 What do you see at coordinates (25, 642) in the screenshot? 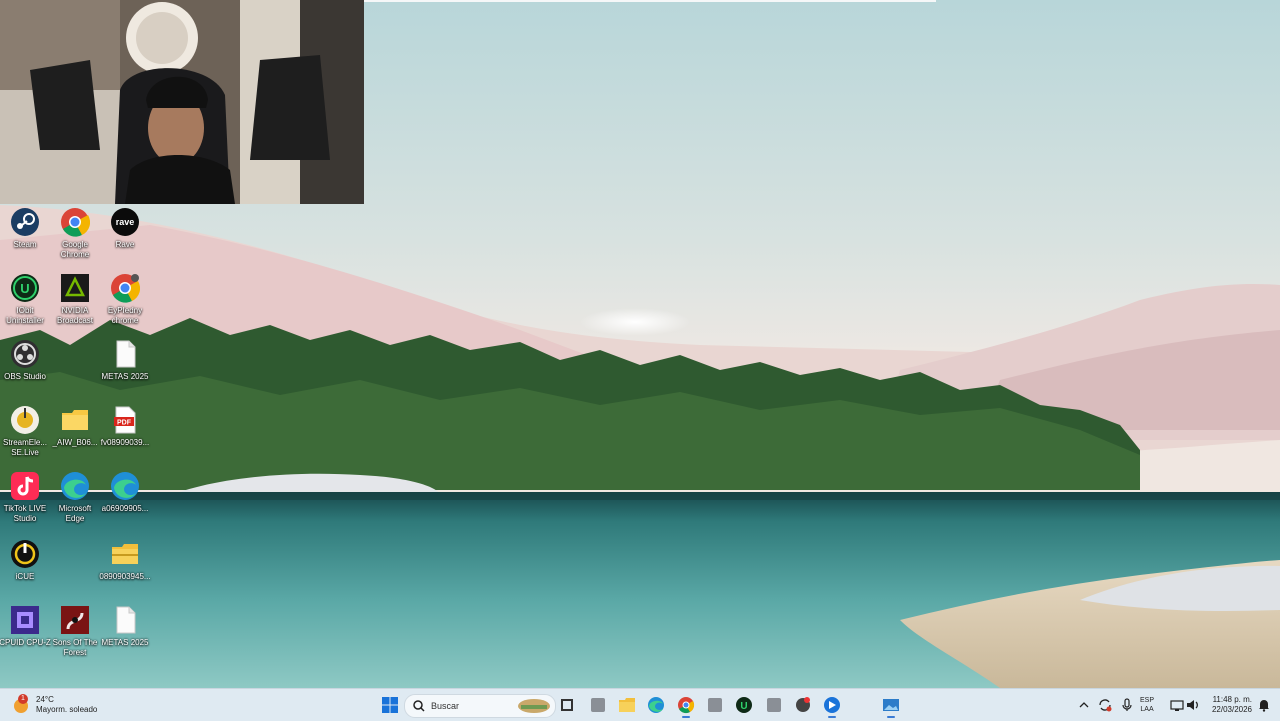
I see `desktop-icon-label: CPUID CPU-Z` at bounding box center [25, 642].